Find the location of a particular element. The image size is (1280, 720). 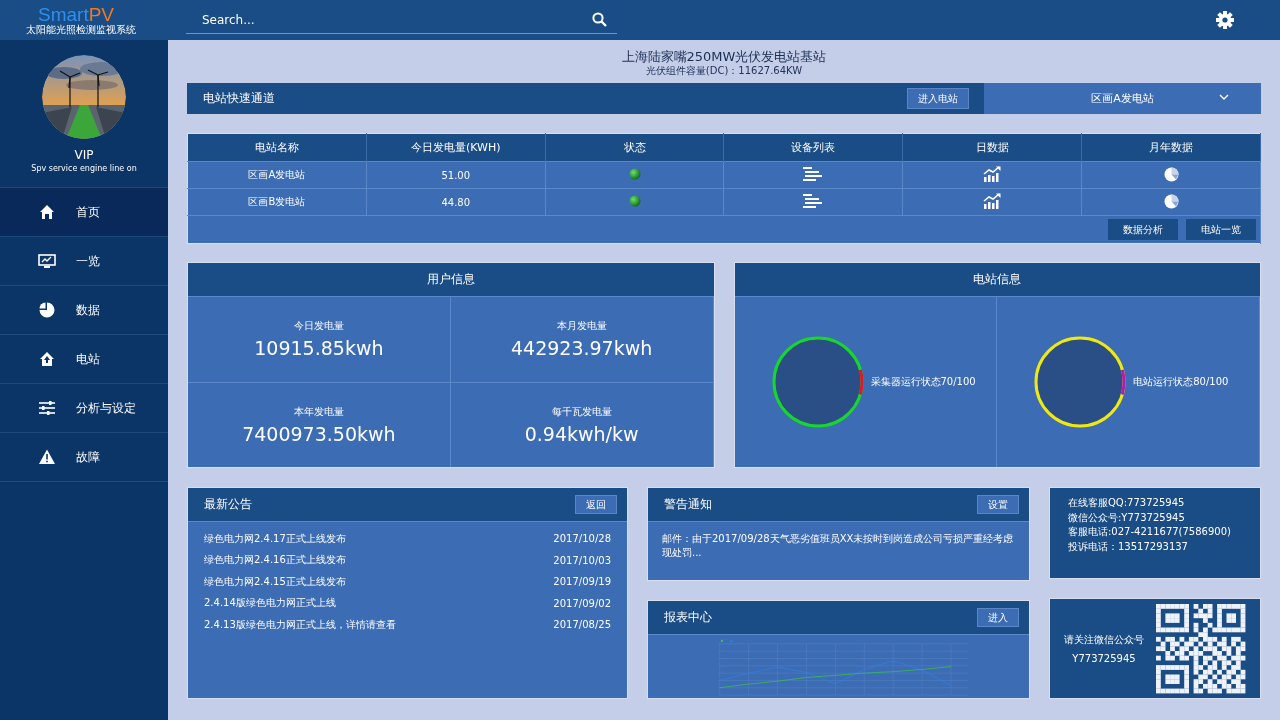

stat-value: 0.94kwh/kw is located at coordinates (581, 433).